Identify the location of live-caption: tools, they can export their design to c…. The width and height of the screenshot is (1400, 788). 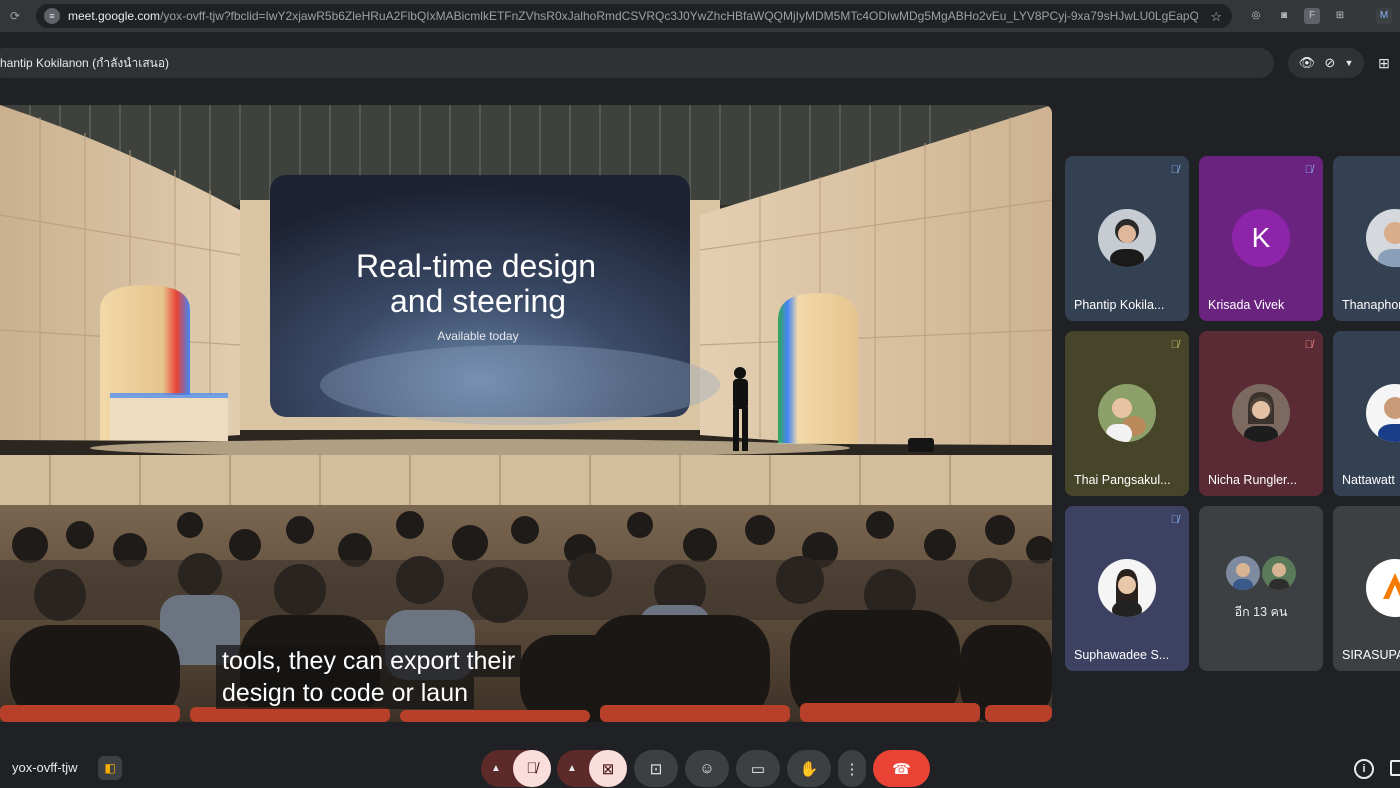
(369, 677).